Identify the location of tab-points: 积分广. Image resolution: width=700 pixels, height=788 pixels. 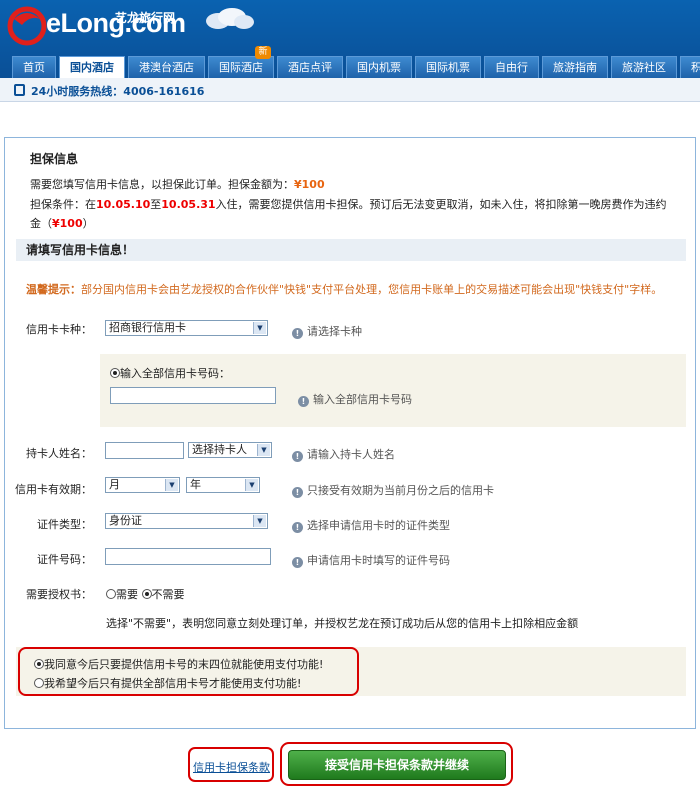
(690, 67).